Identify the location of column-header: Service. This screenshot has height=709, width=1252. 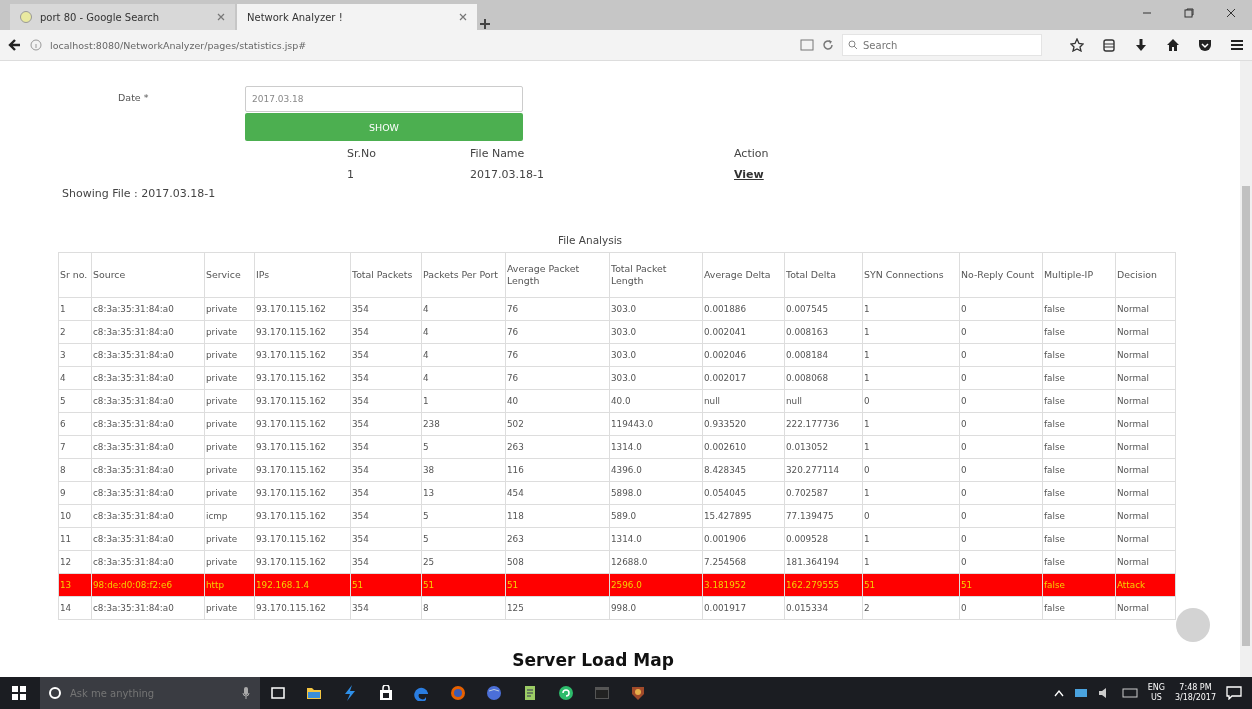
(229, 275).